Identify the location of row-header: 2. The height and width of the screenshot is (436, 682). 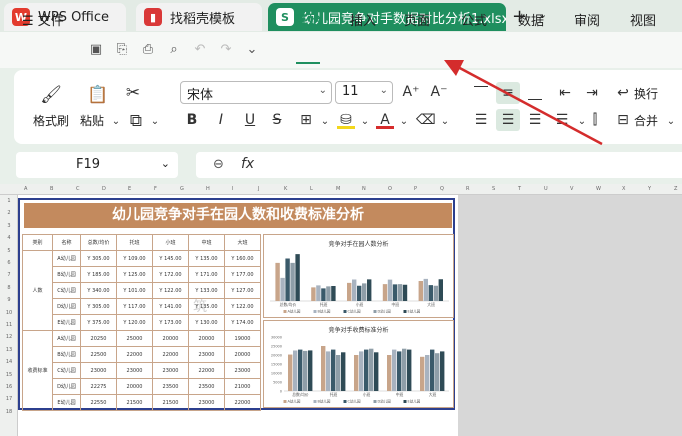
(9, 213).